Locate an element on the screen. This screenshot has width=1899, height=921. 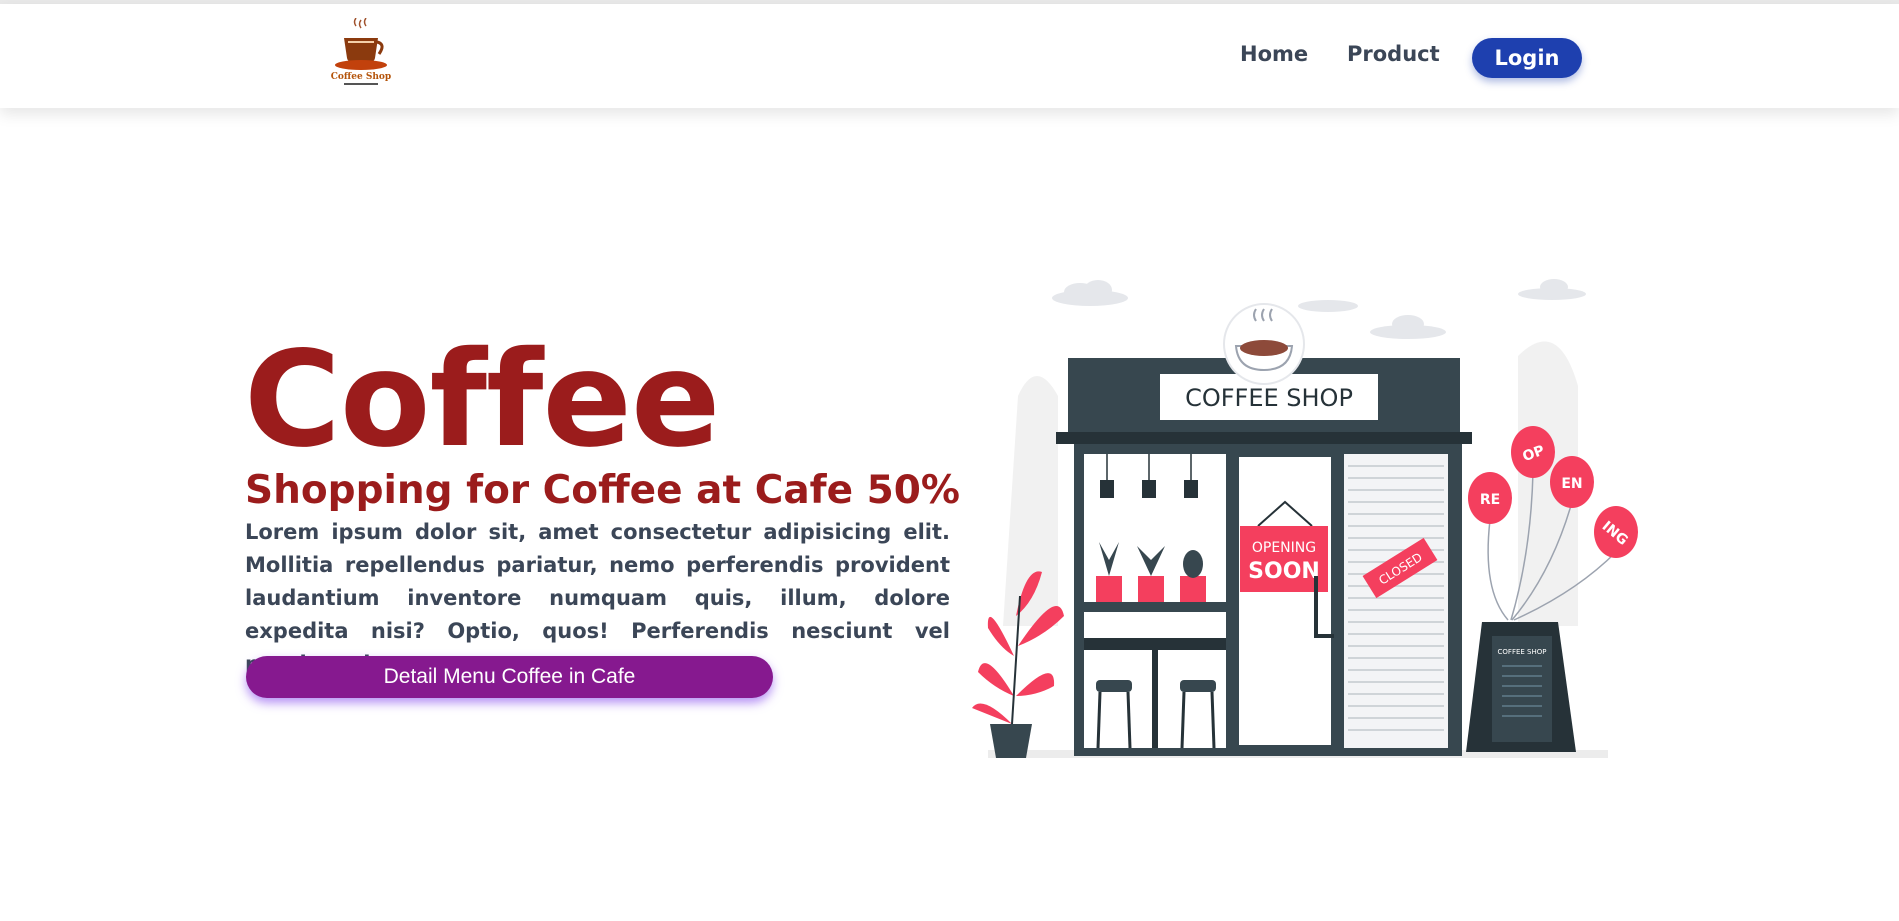
navbar: Coffee Shop Home Product Login is located at coordinates (949, 56).